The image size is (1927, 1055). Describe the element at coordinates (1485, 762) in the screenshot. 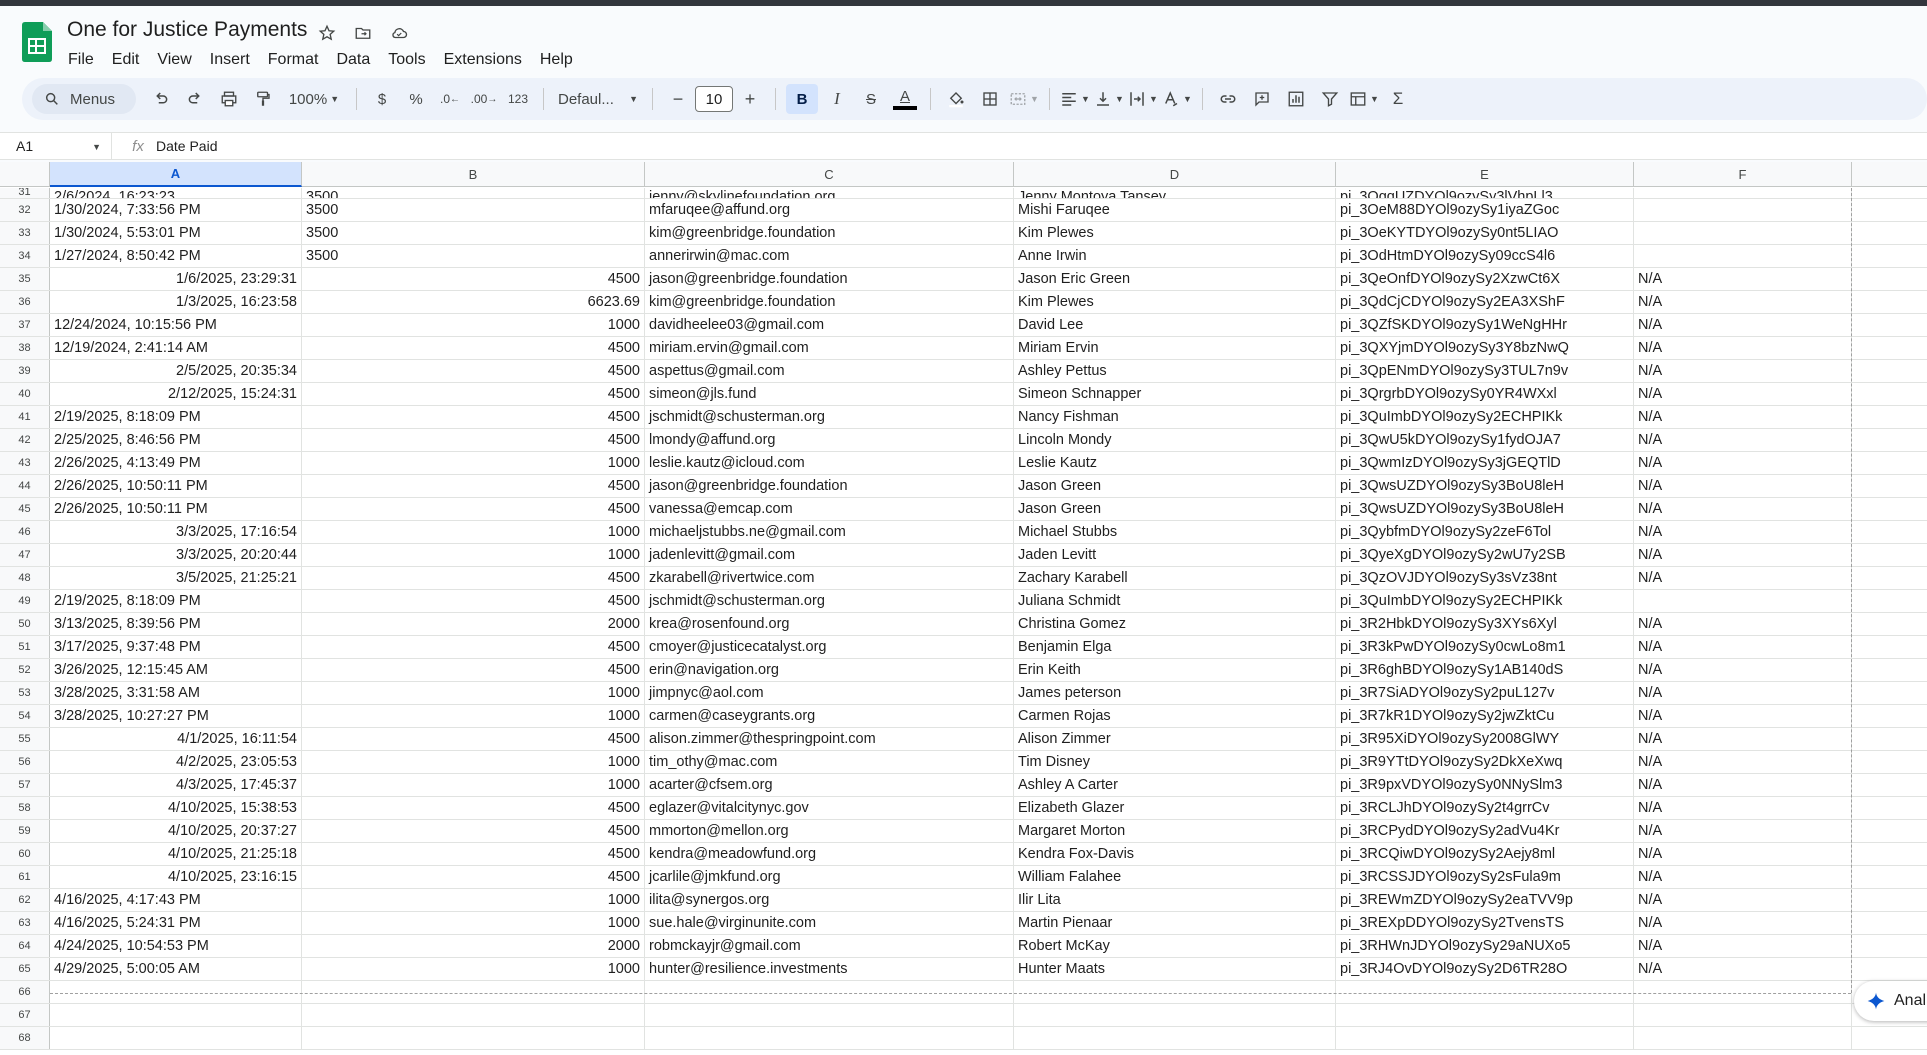

I see `cell-e: pi_3R9YTtDYOl9ozySy2DkXeXwq` at that location.